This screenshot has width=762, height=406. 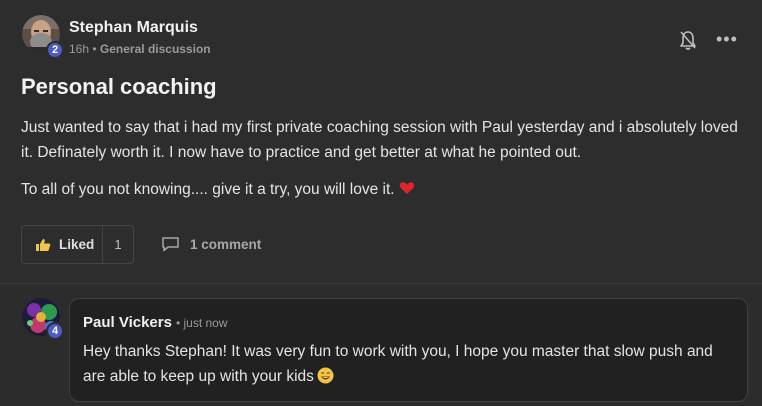 I want to click on comments-link: 1 comment, so click(x=211, y=244).